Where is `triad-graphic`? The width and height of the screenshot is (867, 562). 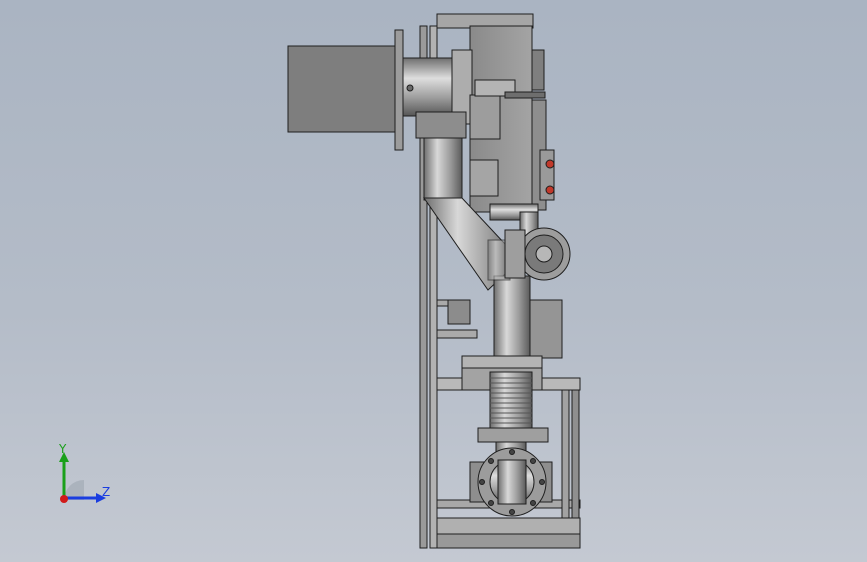 triad-graphic is located at coordinates (82, 477).